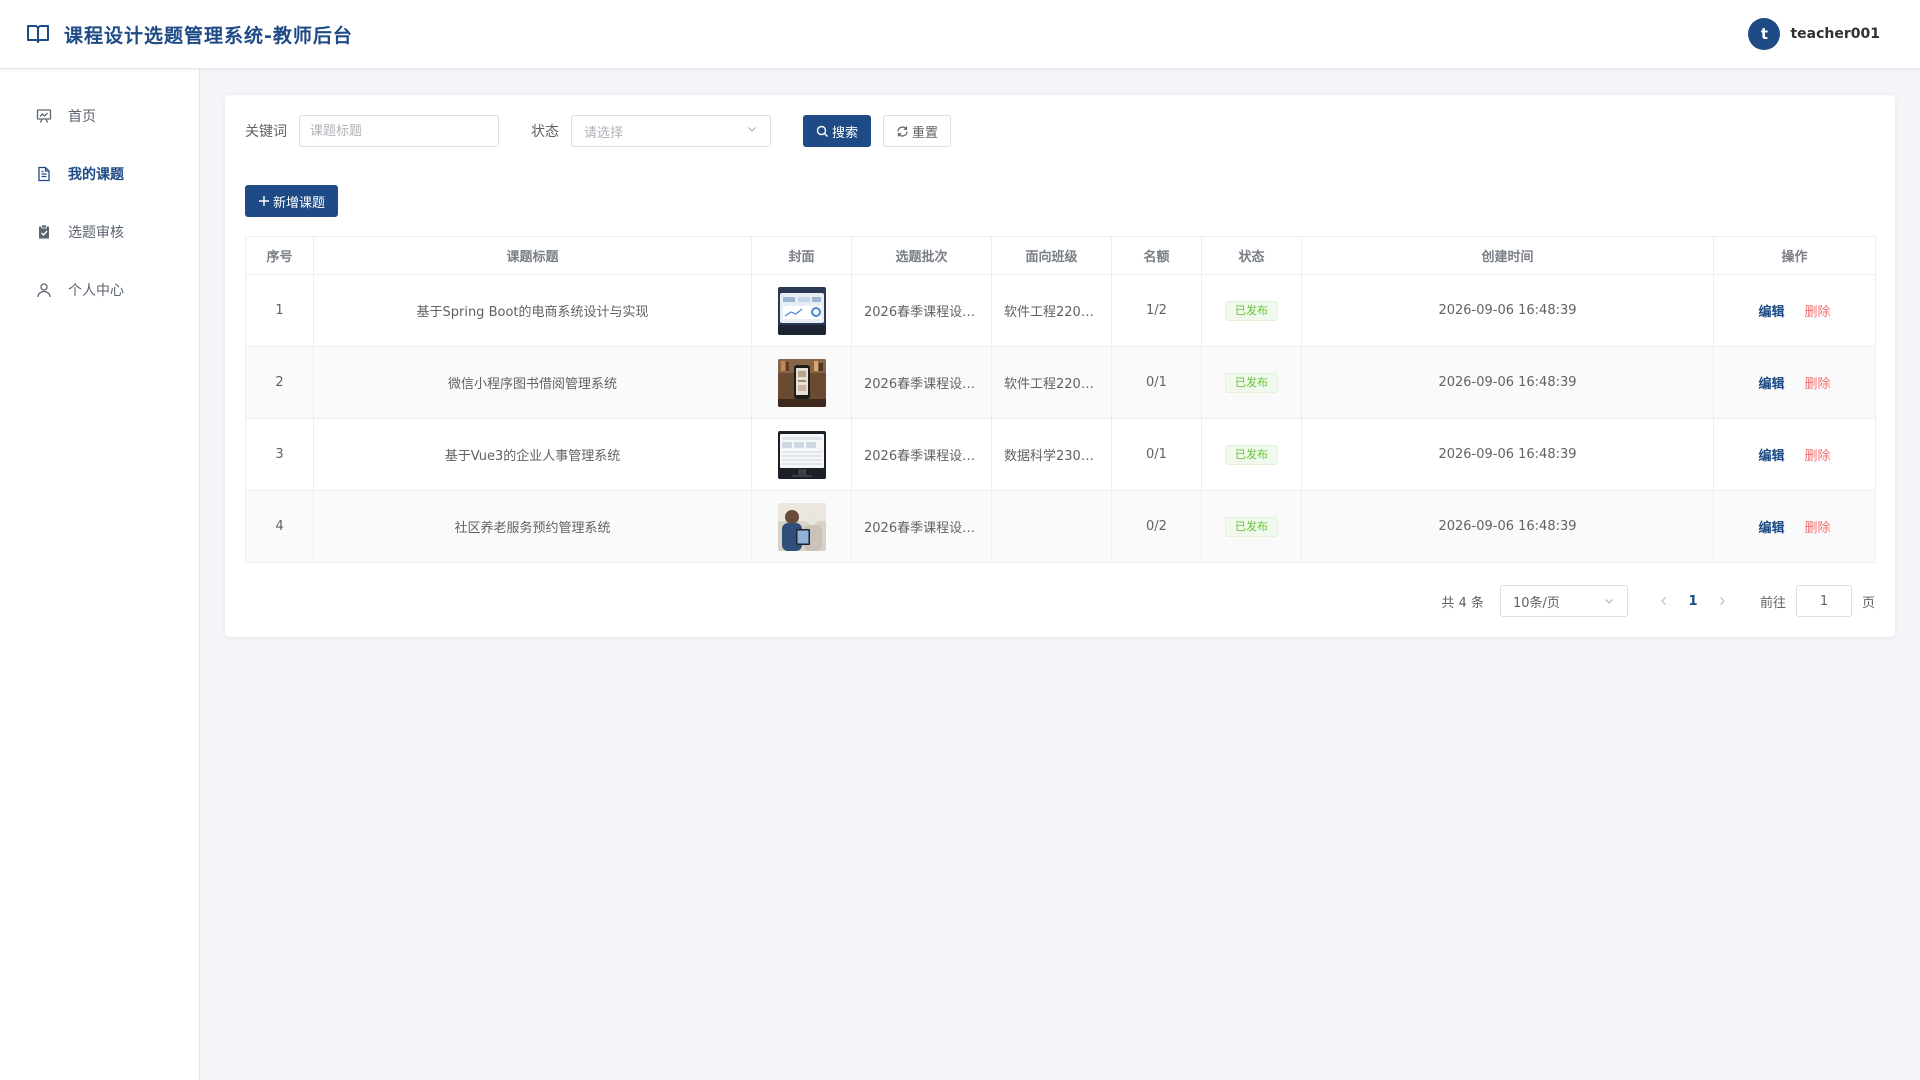 This screenshot has width=1920, height=1080. I want to click on page-jump: 前往 页, so click(1817, 601).